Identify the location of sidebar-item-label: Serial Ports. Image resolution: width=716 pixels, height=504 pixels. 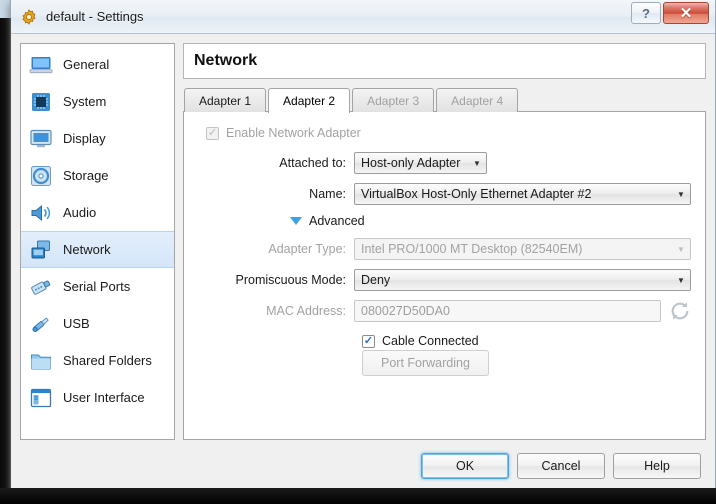
(97, 286).